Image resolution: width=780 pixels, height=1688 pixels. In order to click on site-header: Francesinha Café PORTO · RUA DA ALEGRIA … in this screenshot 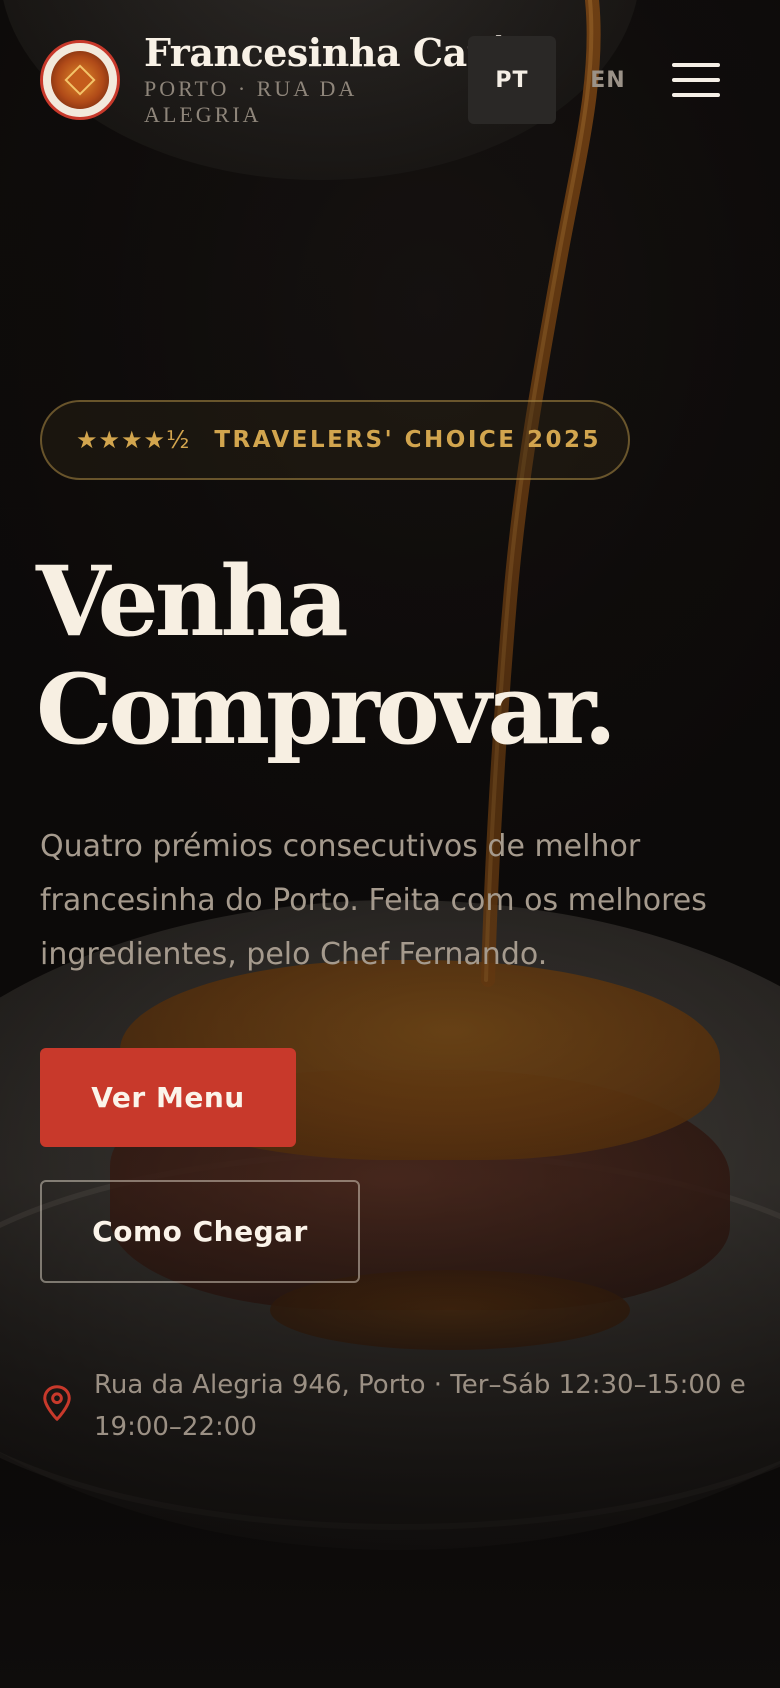, I will do `click(390, 75)`.